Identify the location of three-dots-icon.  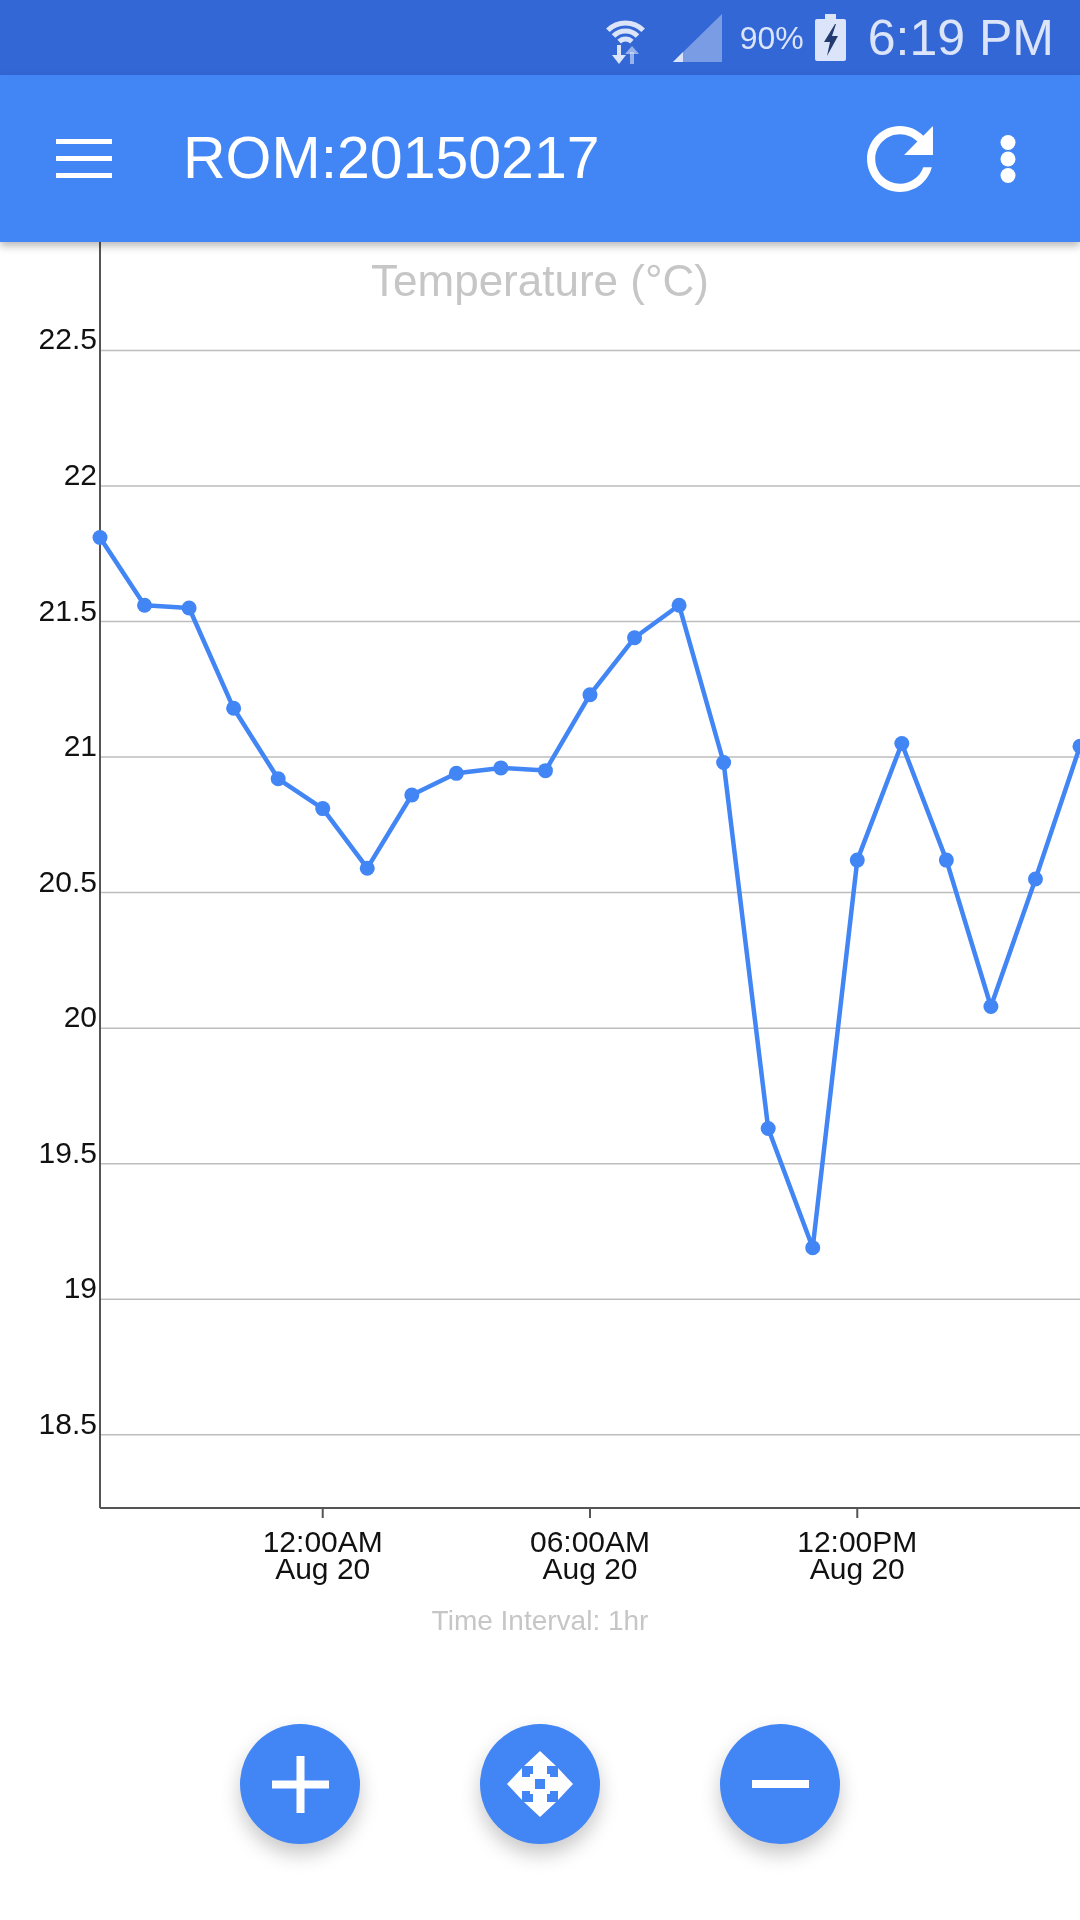
(1008, 158).